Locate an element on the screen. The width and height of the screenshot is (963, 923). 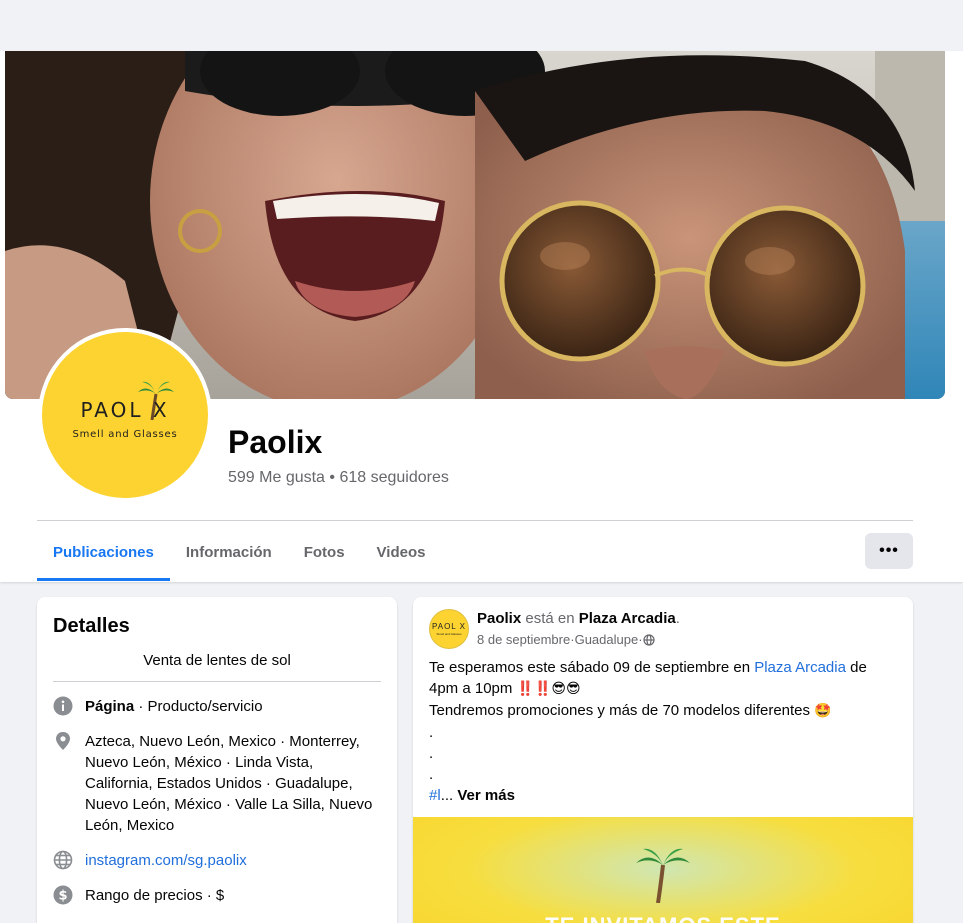
price-row: $ Rango de precios · $ is located at coordinates (217, 895).